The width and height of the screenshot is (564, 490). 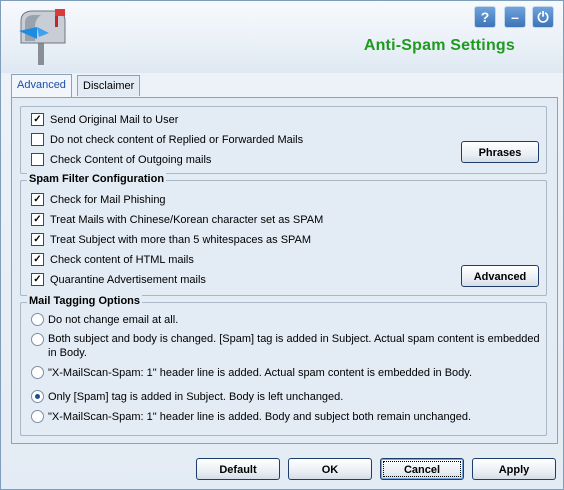 What do you see at coordinates (422, 469) in the screenshot?
I see `cancel-button: Cancel` at bounding box center [422, 469].